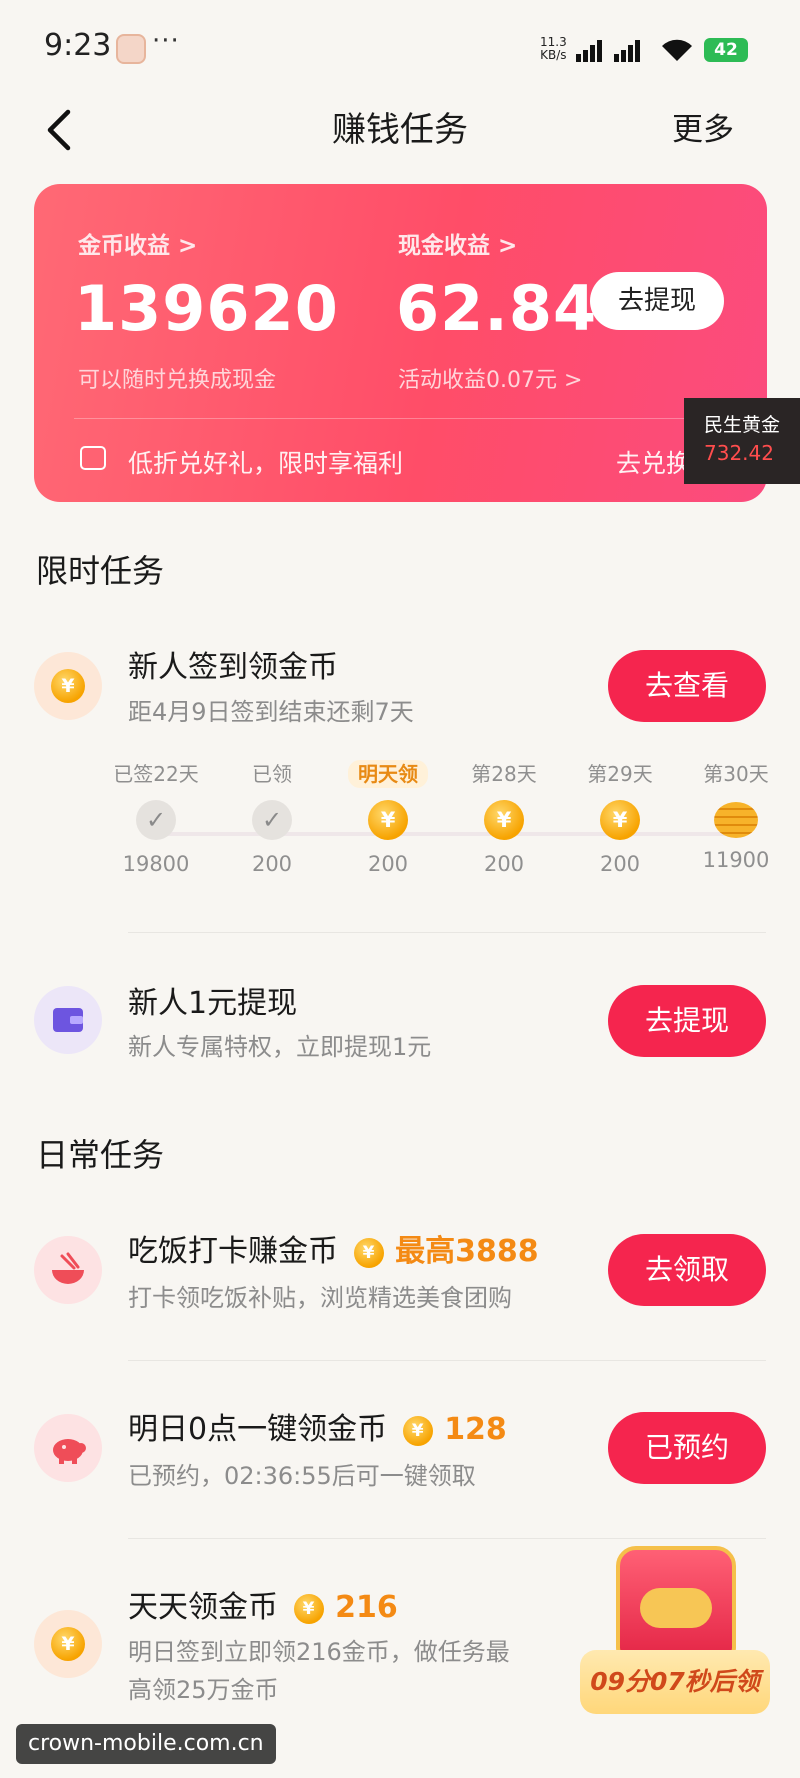 The image size is (800, 1778). What do you see at coordinates (156, 774) in the screenshot?
I see `day-label: 已签22天` at bounding box center [156, 774].